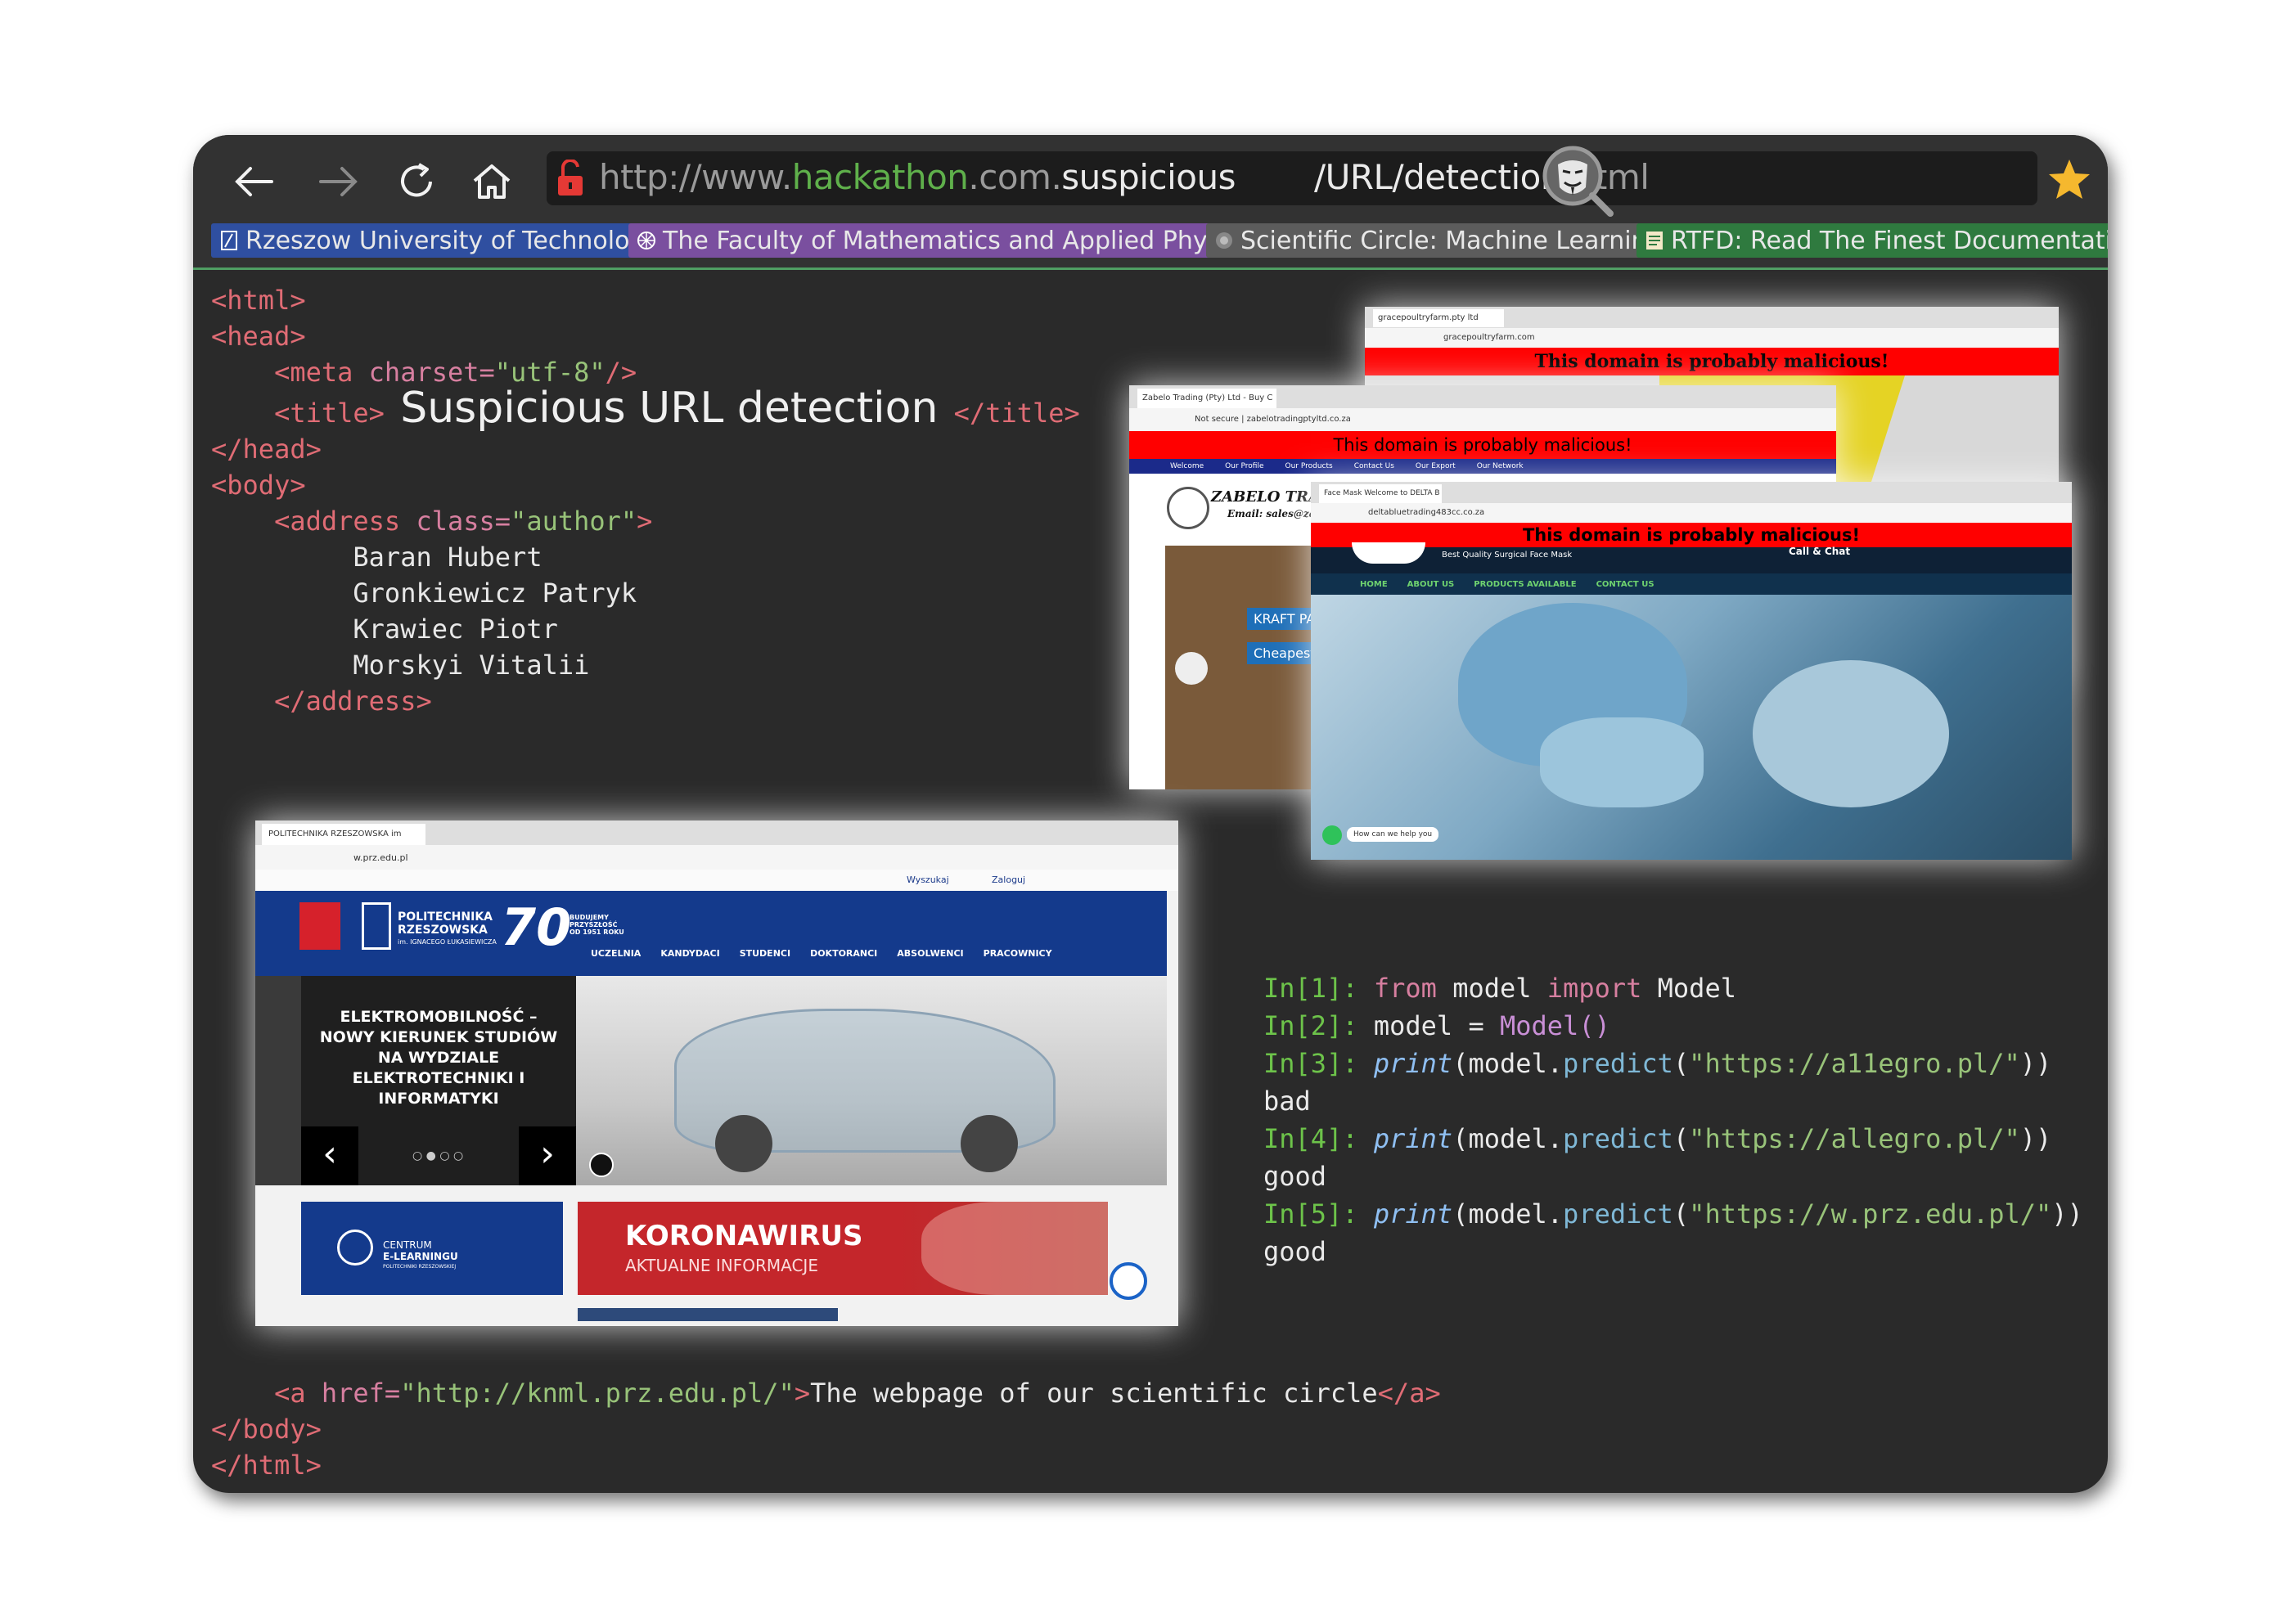 The width and height of the screenshot is (2296, 1623). Describe the element at coordinates (601, 1165) in the screenshot. I see `play-icon` at that location.